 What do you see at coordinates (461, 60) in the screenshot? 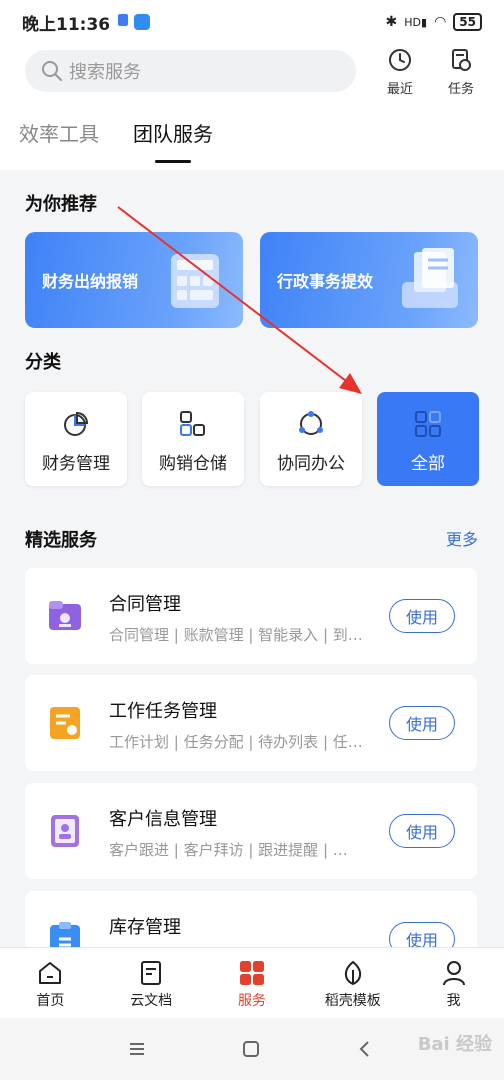
I see `task-icon` at bounding box center [461, 60].